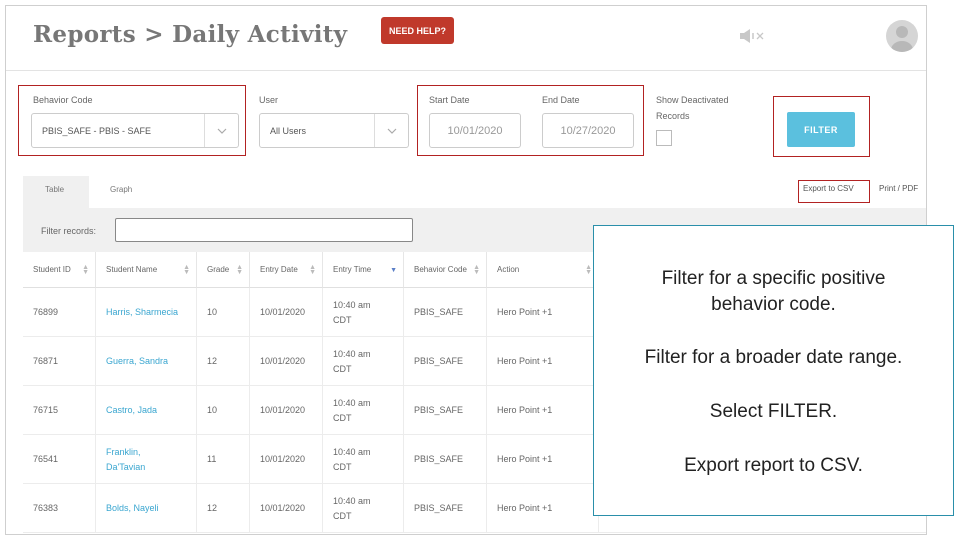 This screenshot has height=540, width=960. What do you see at coordinates (363, 270) in the screenshot?
I see `column-header-entry-time: Entry Time ▼` at bounding box center [363, 270].